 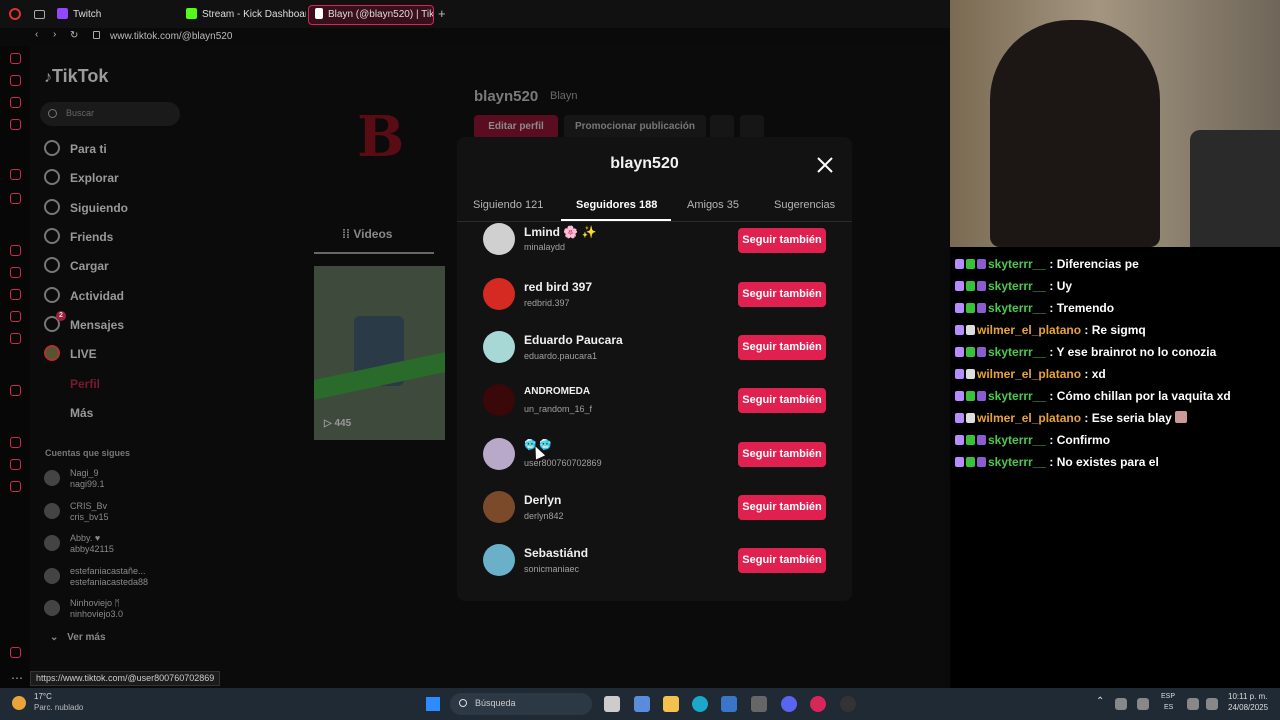 What do you see at coordinates (367, 234) in the screenshot?
I see `tab-videos: ⁞⁞ Videos` at bounding box center [367, 234].